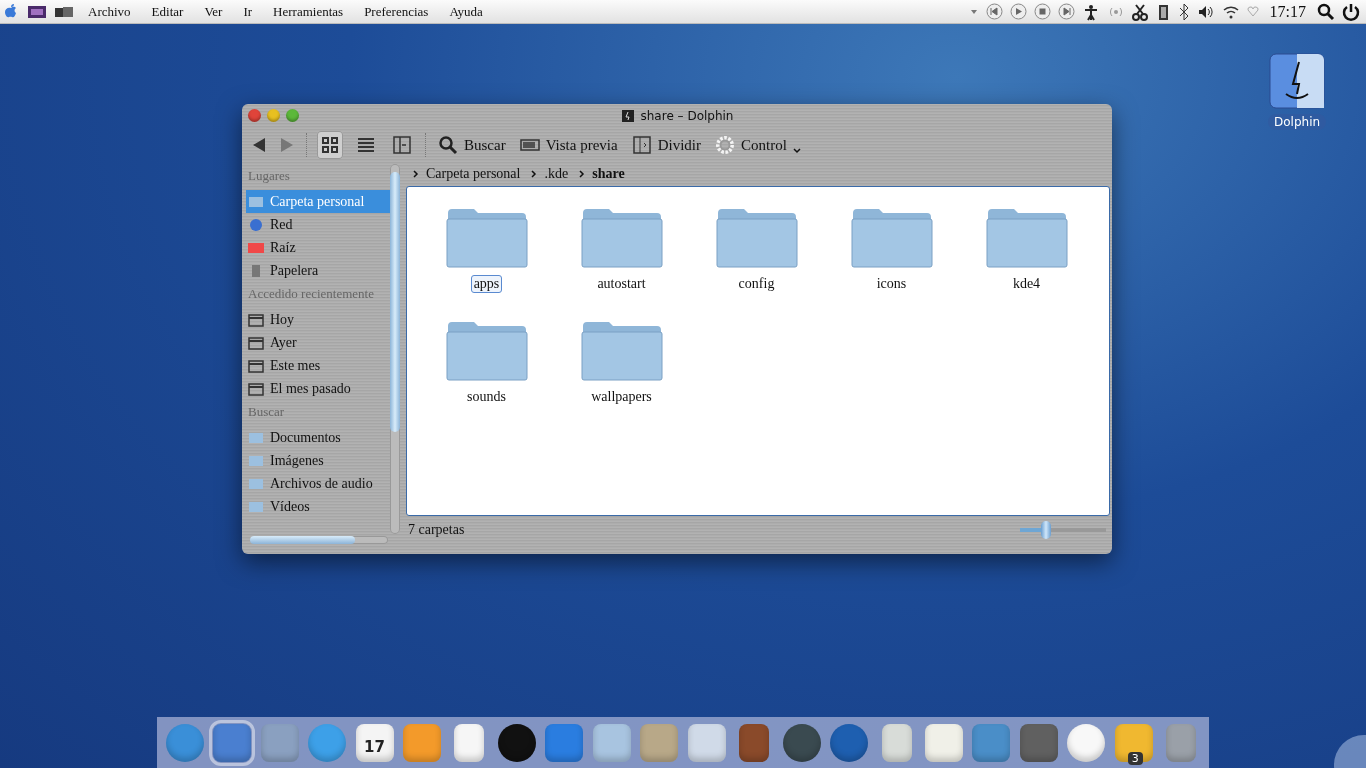 This screenshot has height=768, width=1366. Describe the element at coordinates (621, 397) in the screenshot. I see `file-name: wallpapers` at that location.